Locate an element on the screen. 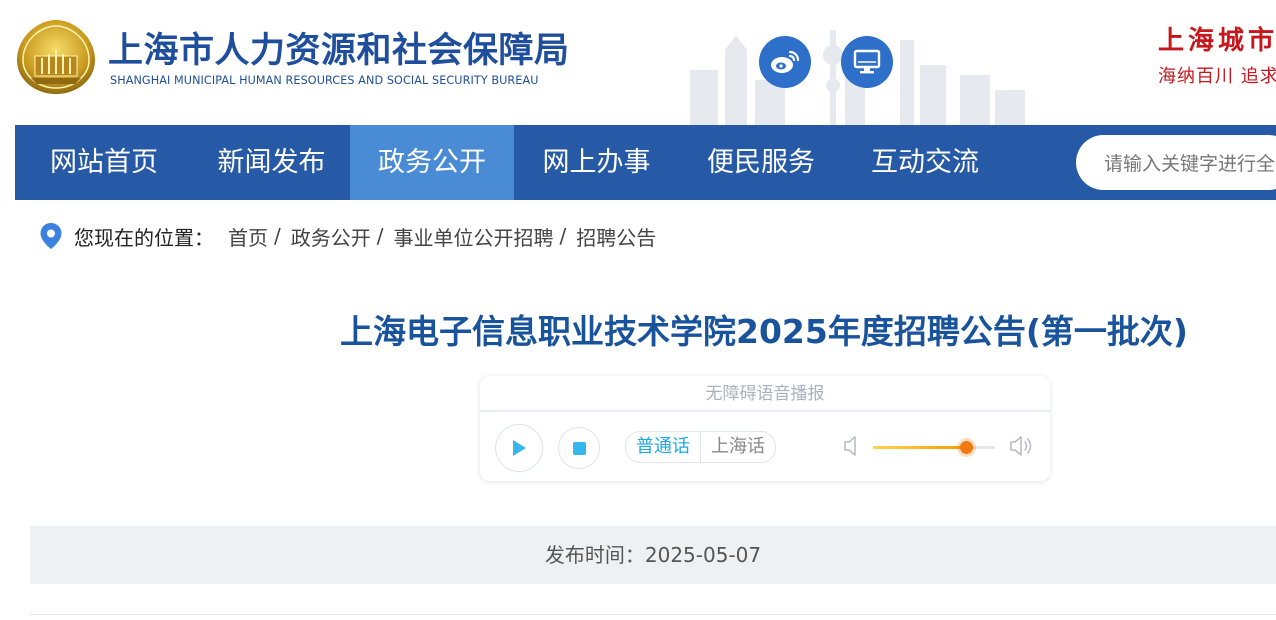 This screenshot has width=1276, height=620. play-button is located at coordinates (519, 448).